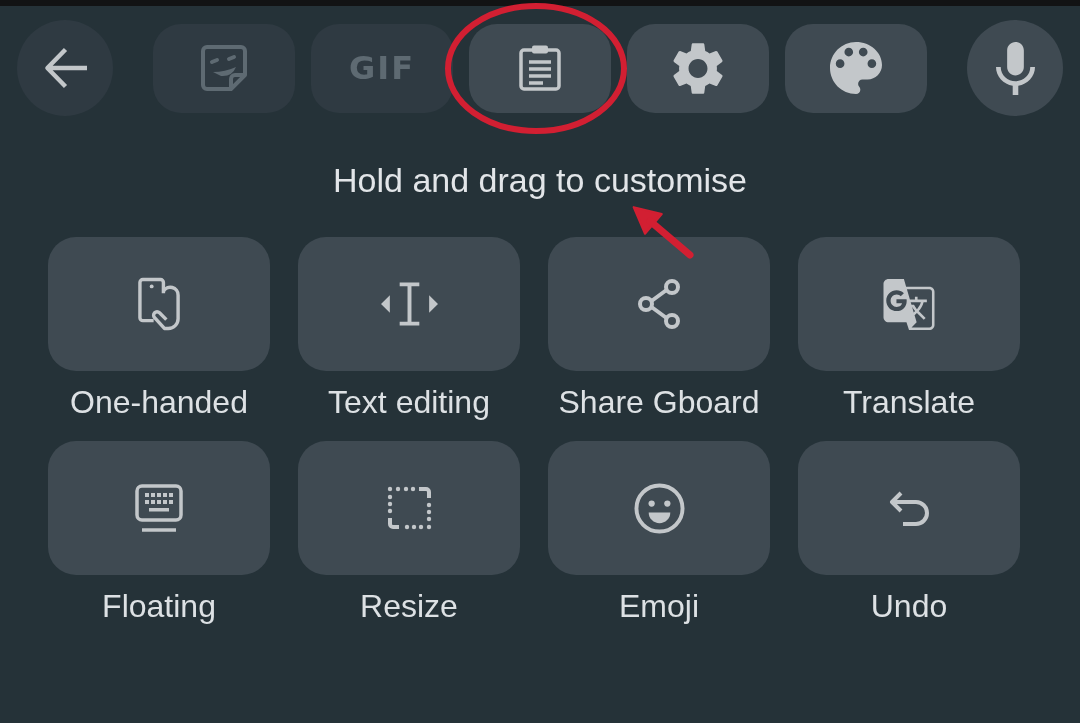 The height and width of the screenshot is (723, 1080). I want to click on share-icon, so click(659, 304).